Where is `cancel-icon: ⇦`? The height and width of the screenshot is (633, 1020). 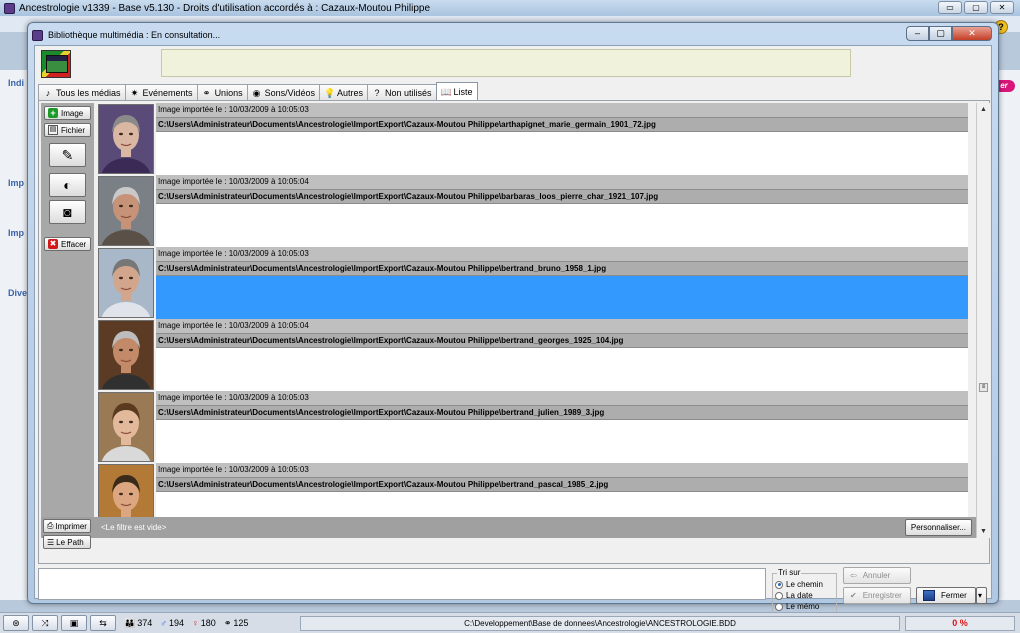 cancel-icon: ⇦ is located at coordinates (853, 575).